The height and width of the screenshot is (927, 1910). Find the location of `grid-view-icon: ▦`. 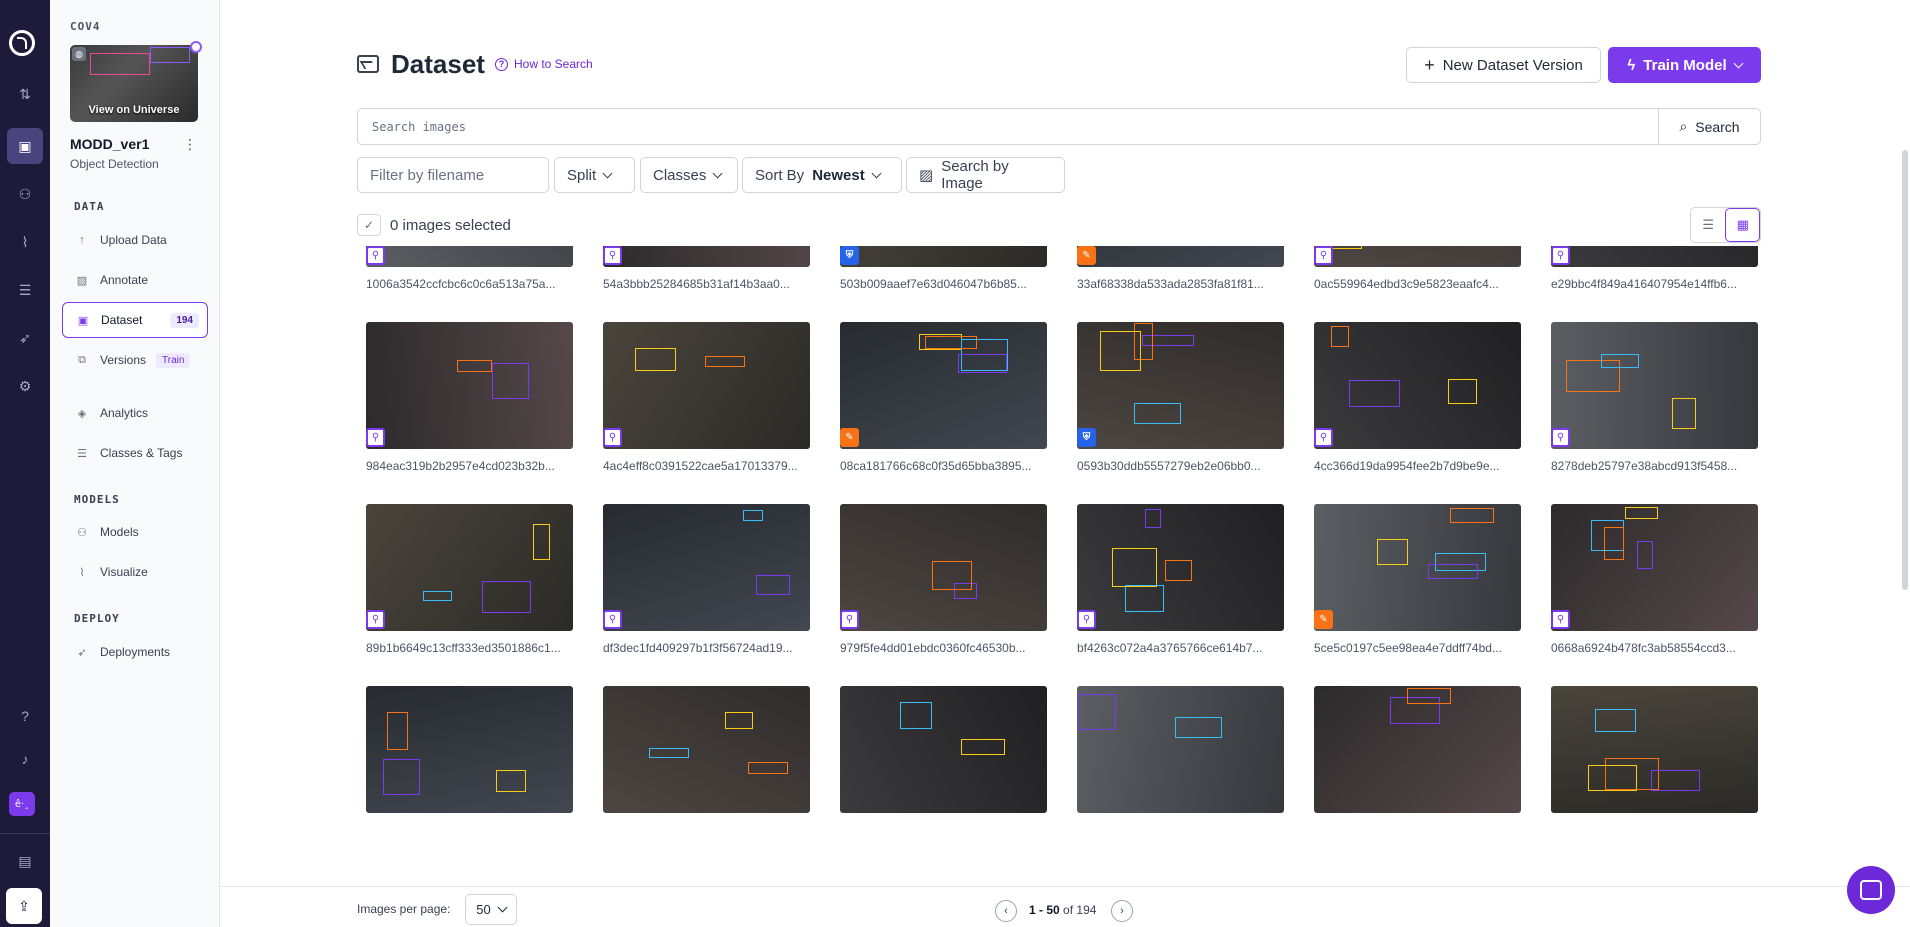

grid-view-icon: ▦ is located at coordinates (1742, 225).